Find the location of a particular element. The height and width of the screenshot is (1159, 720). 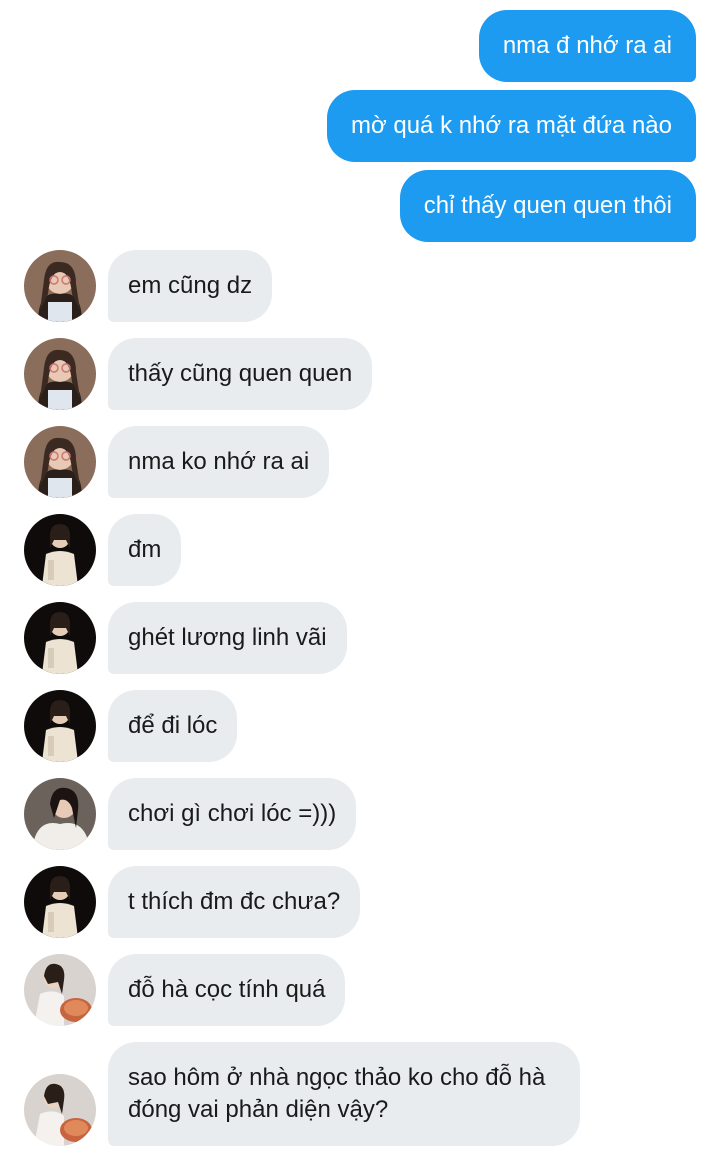

sent-message: nma đ nhớ ra ai is located at coordinates (587, 46).